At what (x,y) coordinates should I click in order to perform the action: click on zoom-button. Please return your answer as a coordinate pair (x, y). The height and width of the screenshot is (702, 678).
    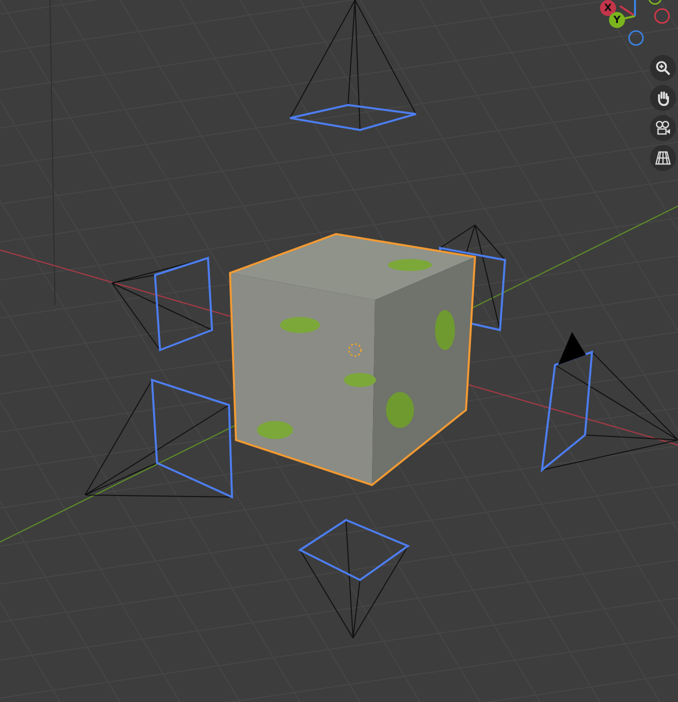
    Looking at the image, I should click on (663, 68).